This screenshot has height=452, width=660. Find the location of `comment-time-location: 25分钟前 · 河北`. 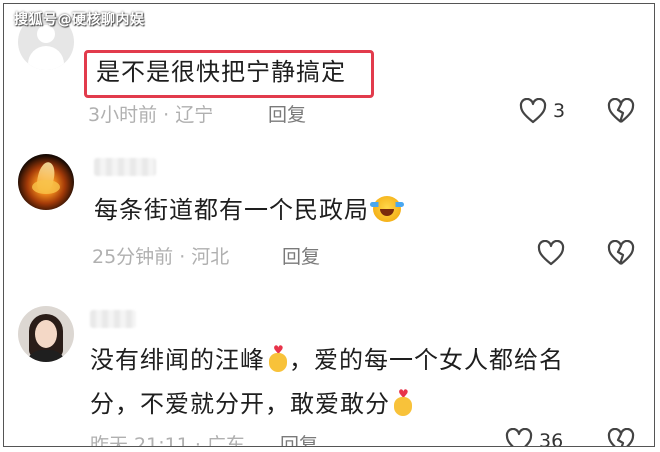

comment-time-location: 25分钟前 · 河北 is located at coordinates (161, 257).